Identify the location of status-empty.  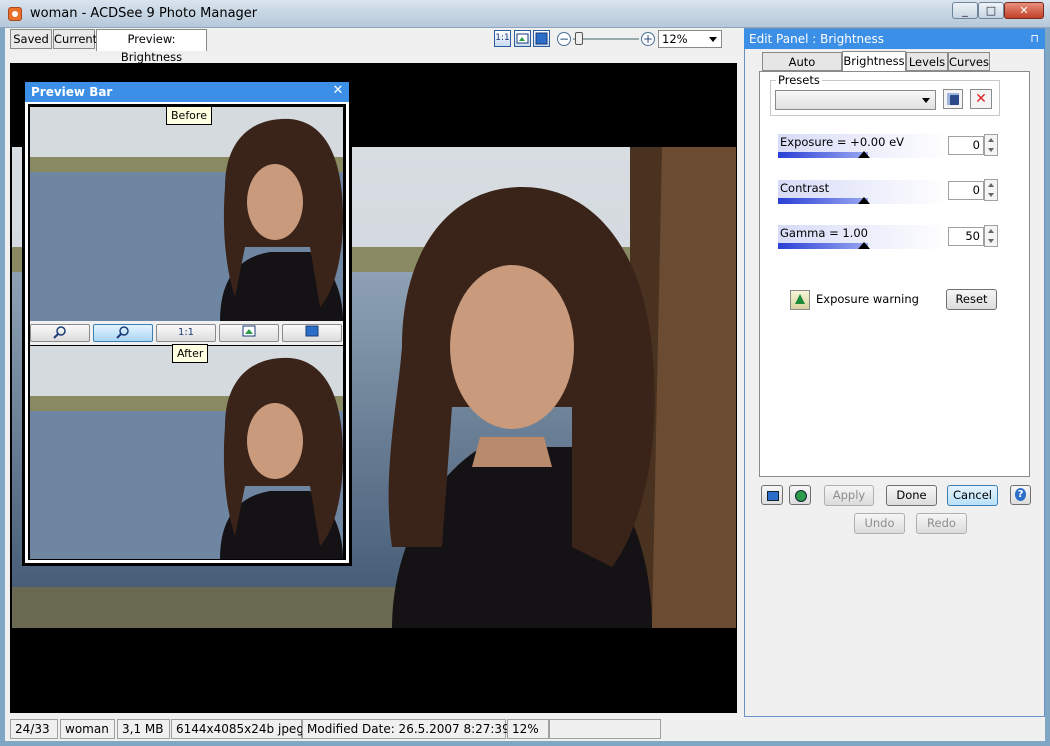
(605, 729).